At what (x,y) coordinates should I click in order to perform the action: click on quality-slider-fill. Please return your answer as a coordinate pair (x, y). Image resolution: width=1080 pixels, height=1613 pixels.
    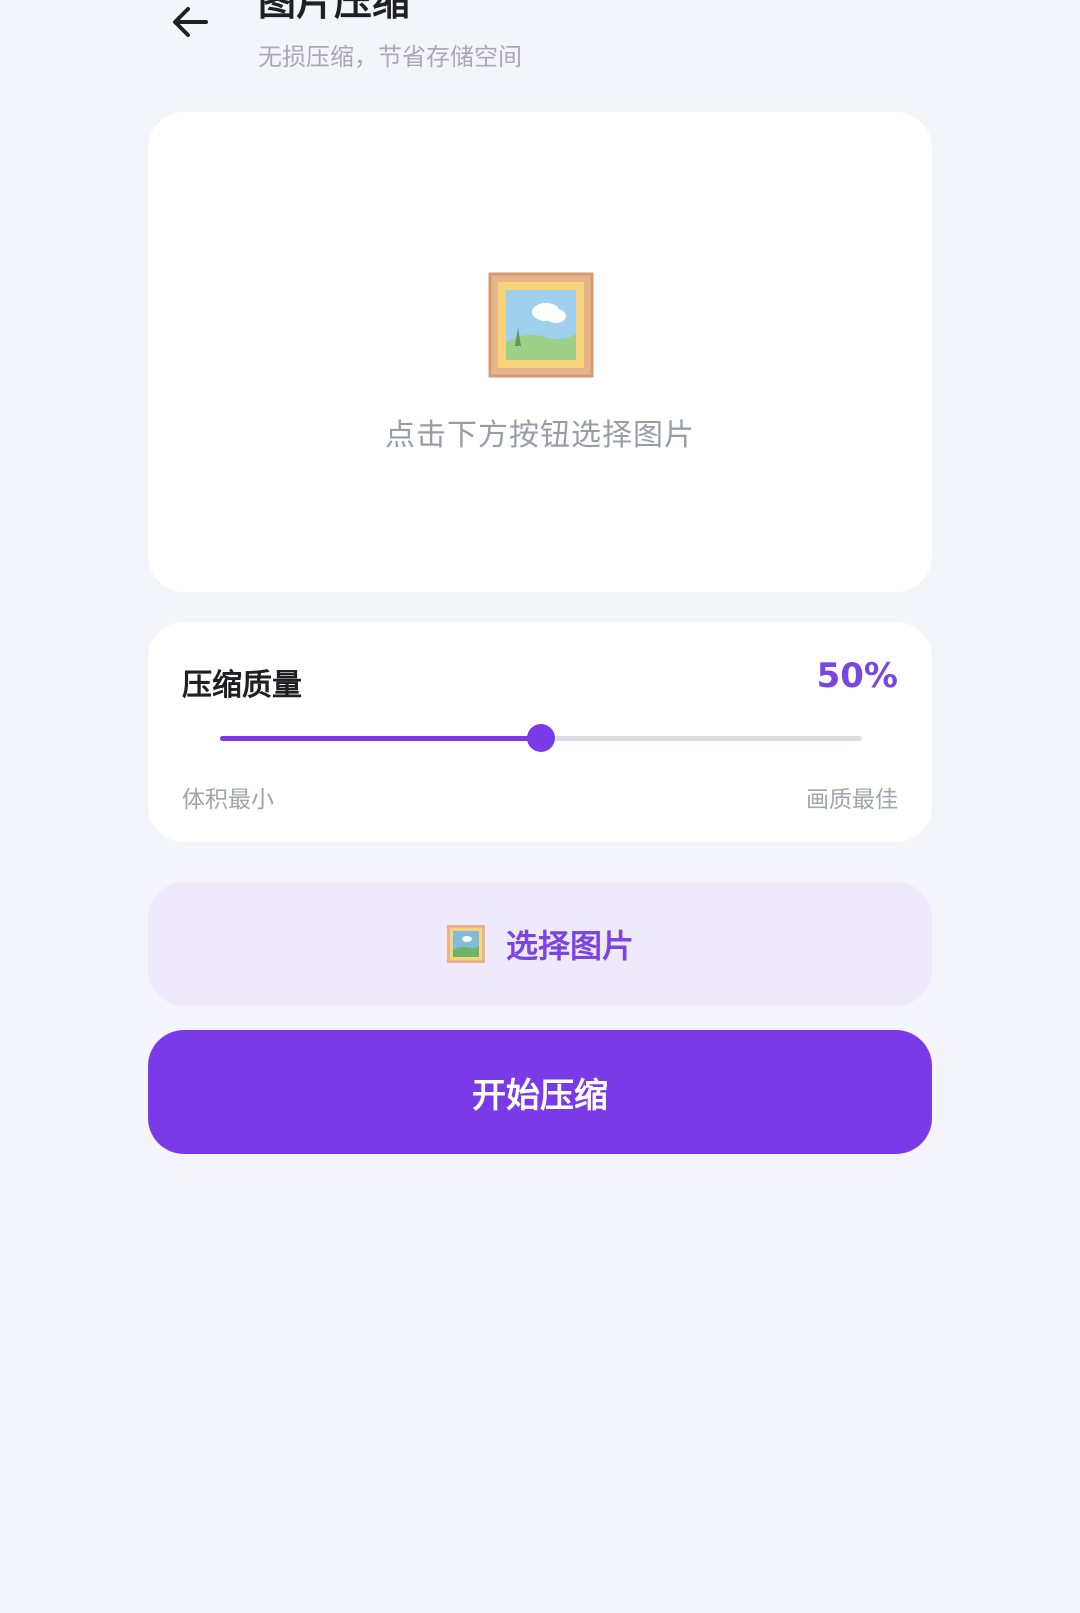
    Looking at the image, I should click on (380, 738).